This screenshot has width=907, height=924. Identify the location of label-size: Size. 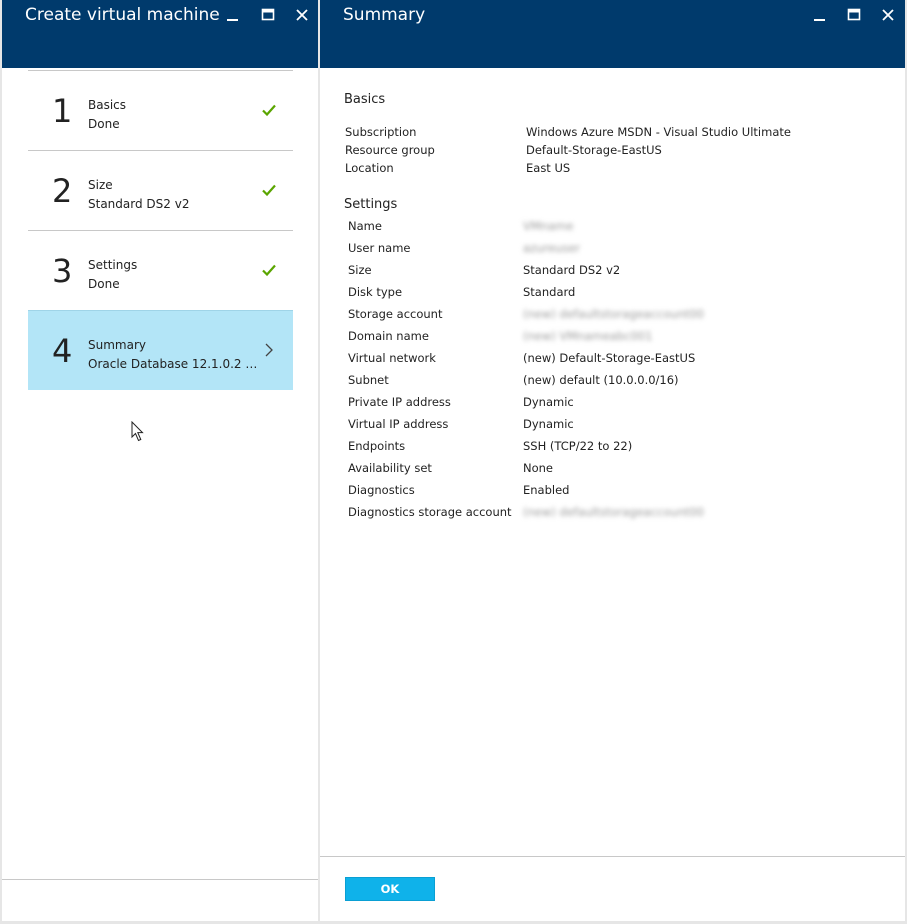
(360, 270).